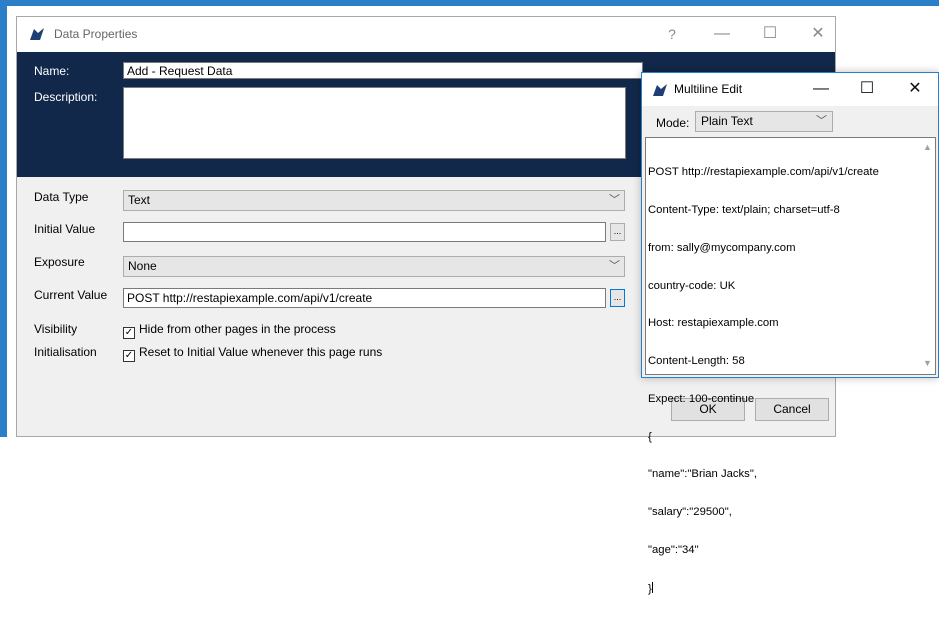  What do you see at coordinates (424, 123) in the screenshot?
I see `description-textarea: ▲ ▼` at bounding box center [424, 123].